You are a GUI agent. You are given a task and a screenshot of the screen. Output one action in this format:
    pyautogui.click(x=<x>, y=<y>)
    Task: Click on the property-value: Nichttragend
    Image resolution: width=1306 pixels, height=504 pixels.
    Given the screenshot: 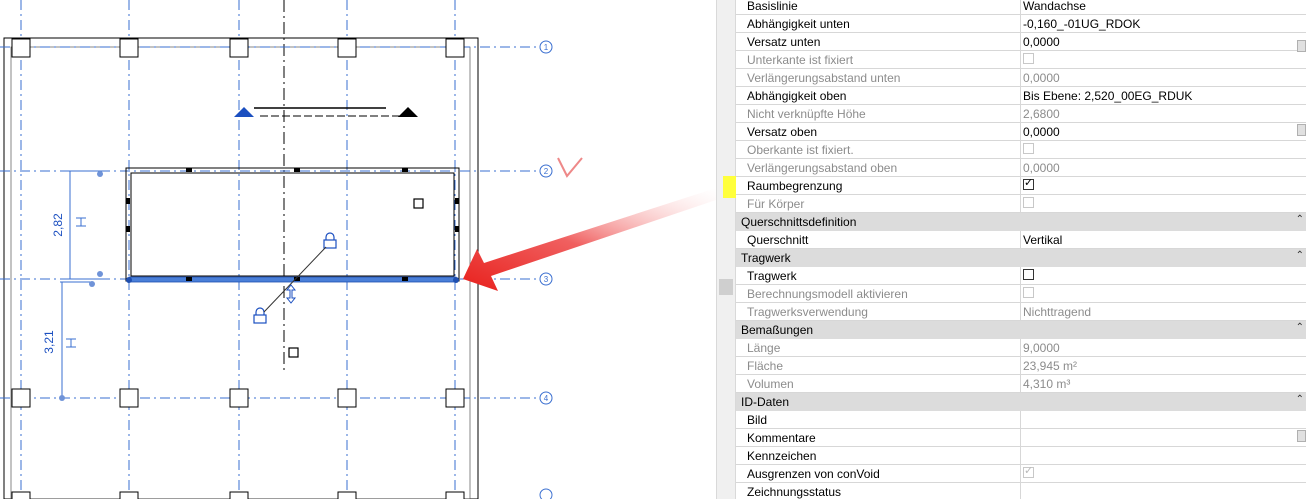 What is the action you would take?
    pyautogui.click(x=1158, y=311)
    